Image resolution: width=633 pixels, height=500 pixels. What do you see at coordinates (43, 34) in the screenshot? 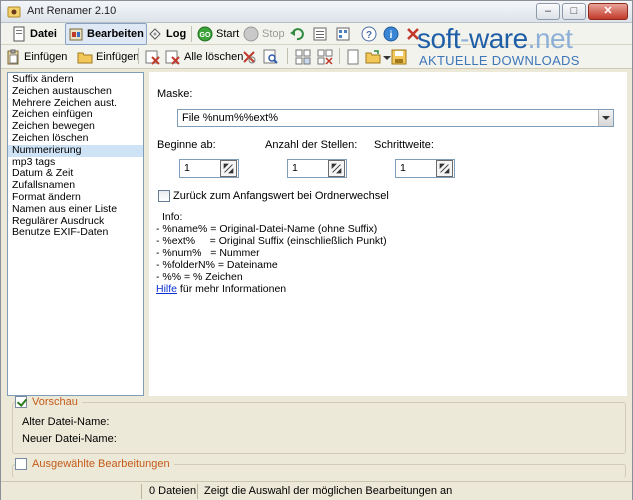
I see `file-menu-label: Datei` at bounding box center [43, 34].